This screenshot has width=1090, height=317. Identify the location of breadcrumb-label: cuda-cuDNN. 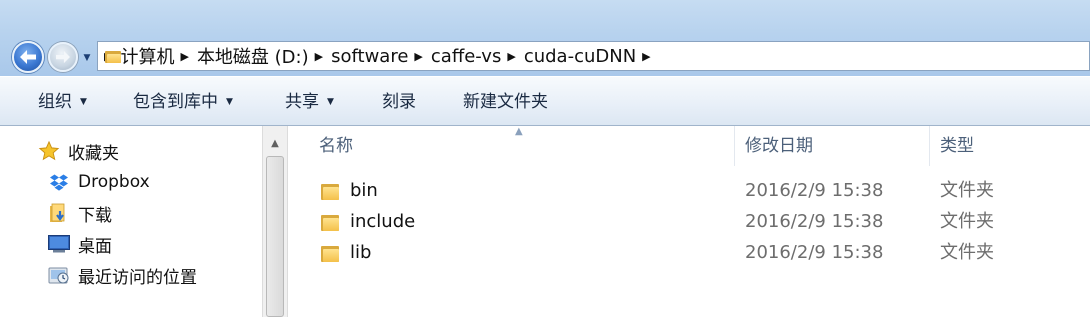
(580, 56).